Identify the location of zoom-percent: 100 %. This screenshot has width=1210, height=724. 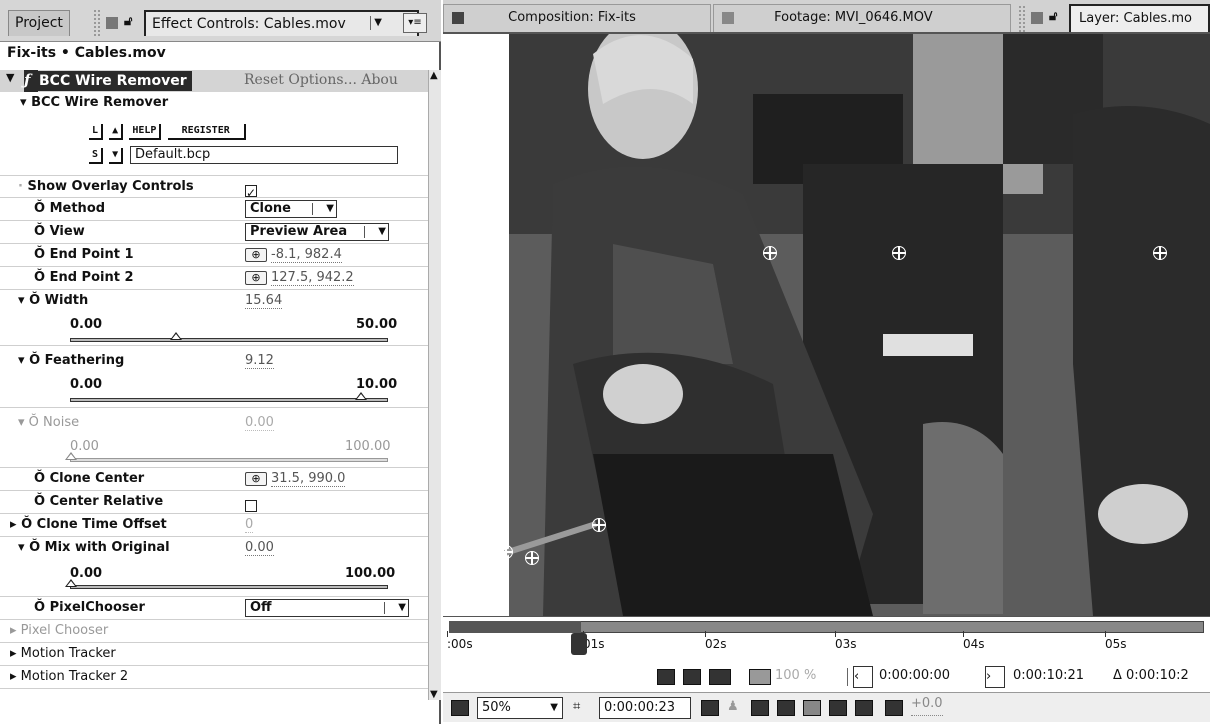
(795, 676).